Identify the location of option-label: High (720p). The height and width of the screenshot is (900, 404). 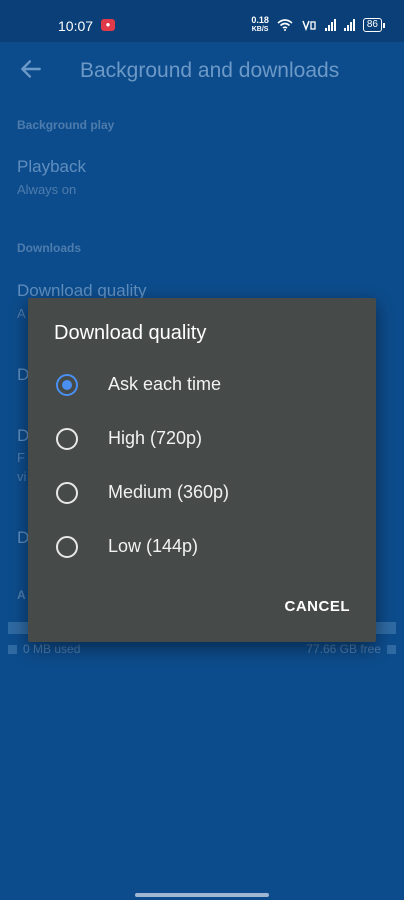
(155, 438).